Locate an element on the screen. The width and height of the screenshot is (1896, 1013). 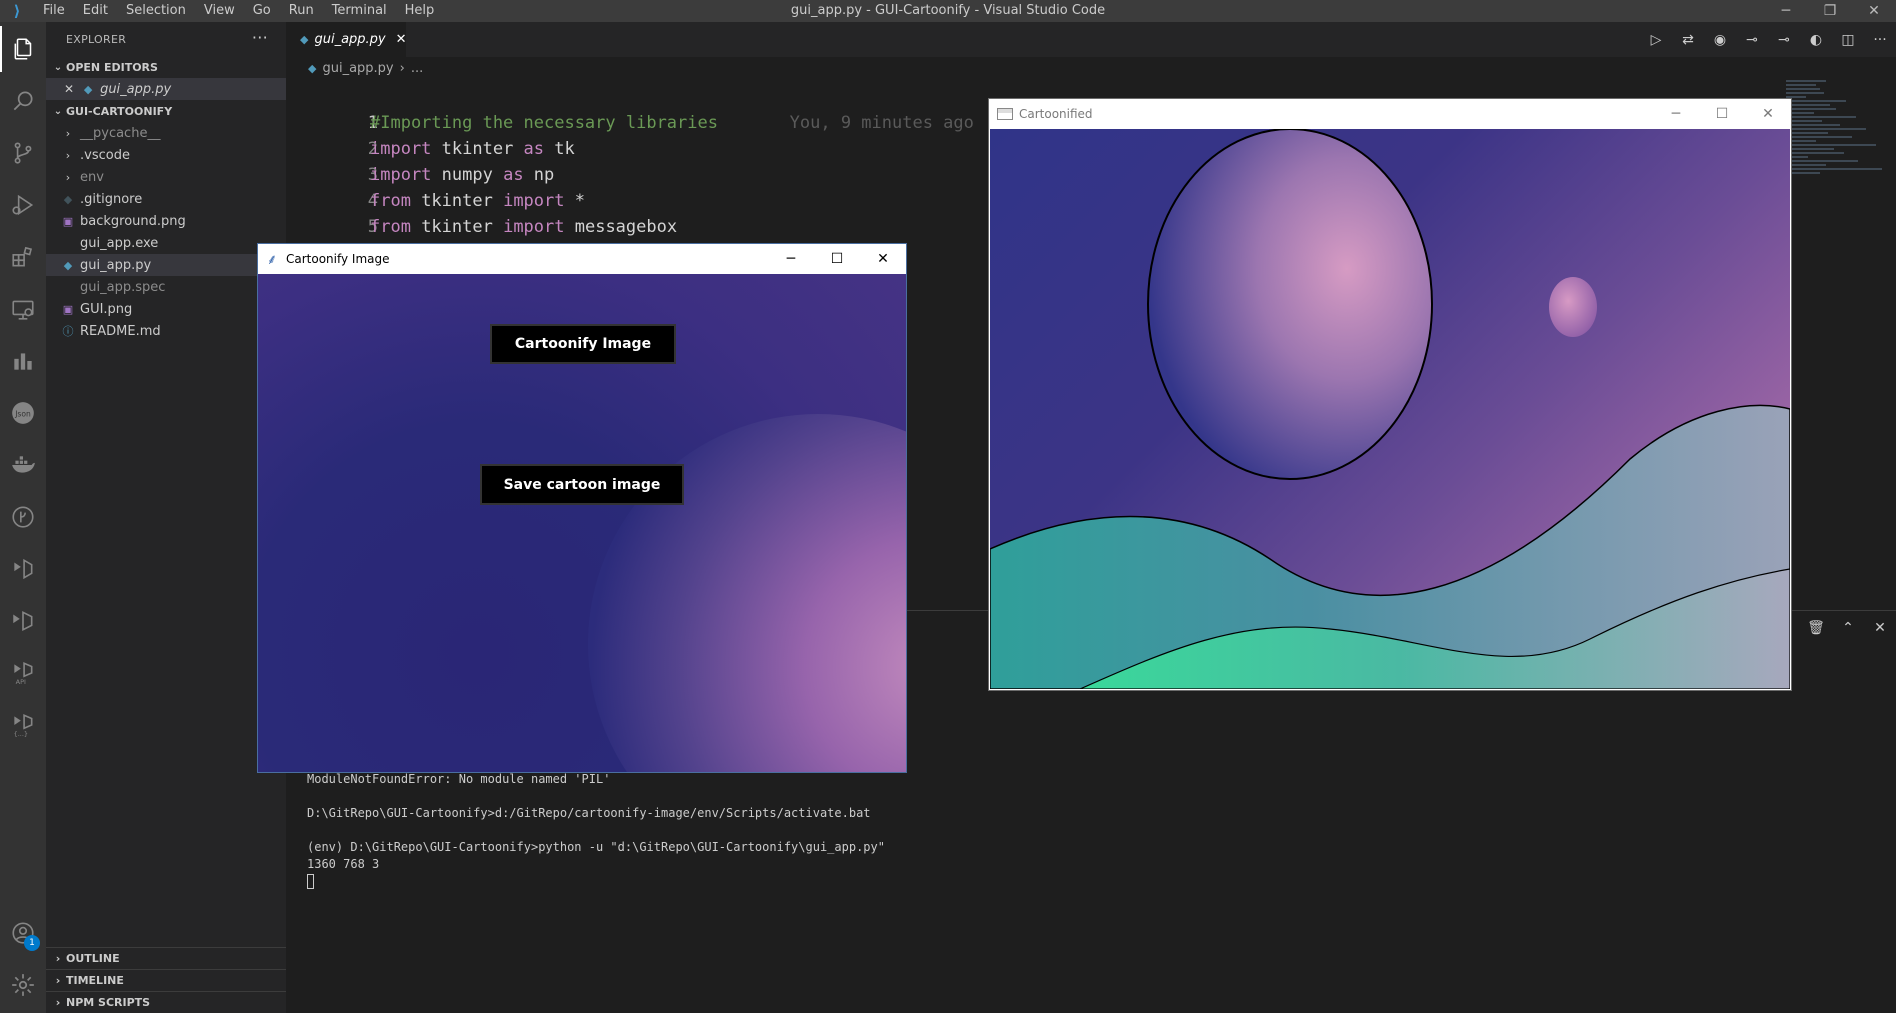
minimap is located at coordinates (1836, 175).